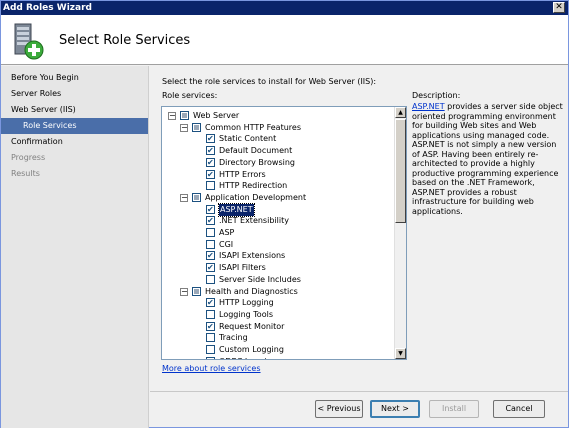 Image resolution: width=569 pixels, height=428 pixels. Describe the element at coordinates (74, 174) in the screenshot. I see `nav-item-results: Results` at that location.